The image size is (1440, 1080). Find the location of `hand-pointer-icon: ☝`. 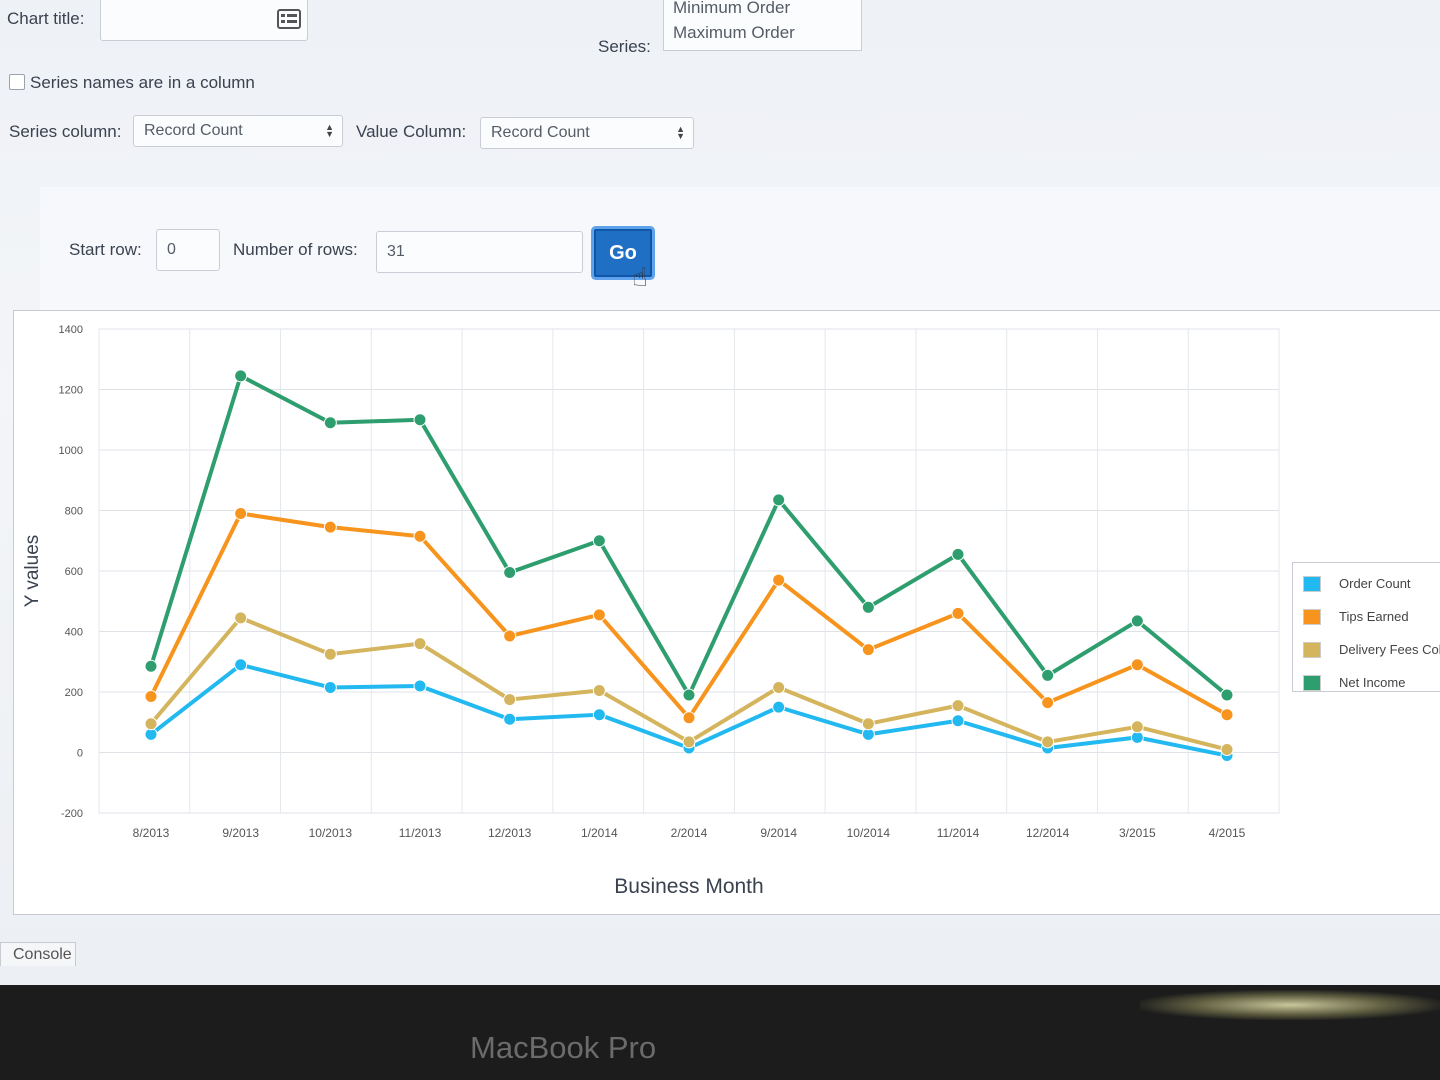

hand-pointer-icon: ☝ is located at coordinates (640, 277).